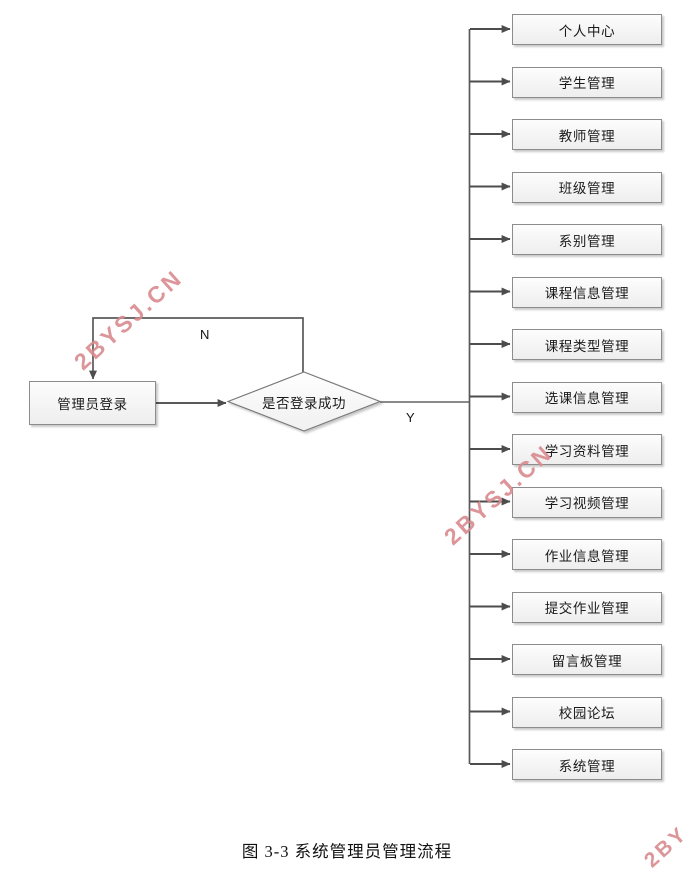  I want to click on node-menu-label: 课程类型管理, so click(587, 346).